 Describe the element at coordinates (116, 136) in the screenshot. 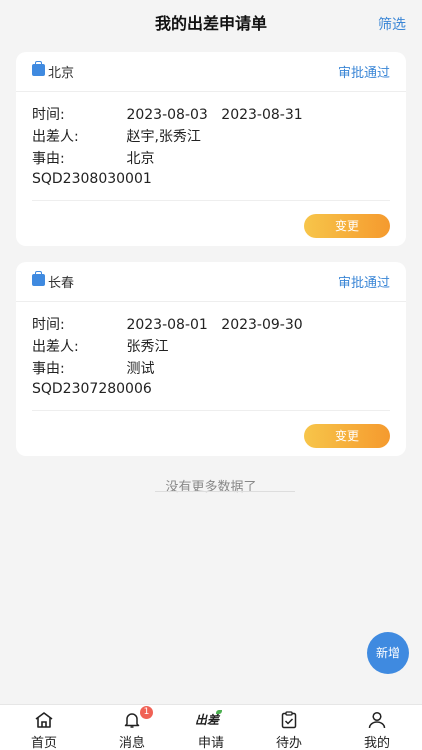

I see `traveler-row: 出差人: 赵宇,张秀江` at that location.